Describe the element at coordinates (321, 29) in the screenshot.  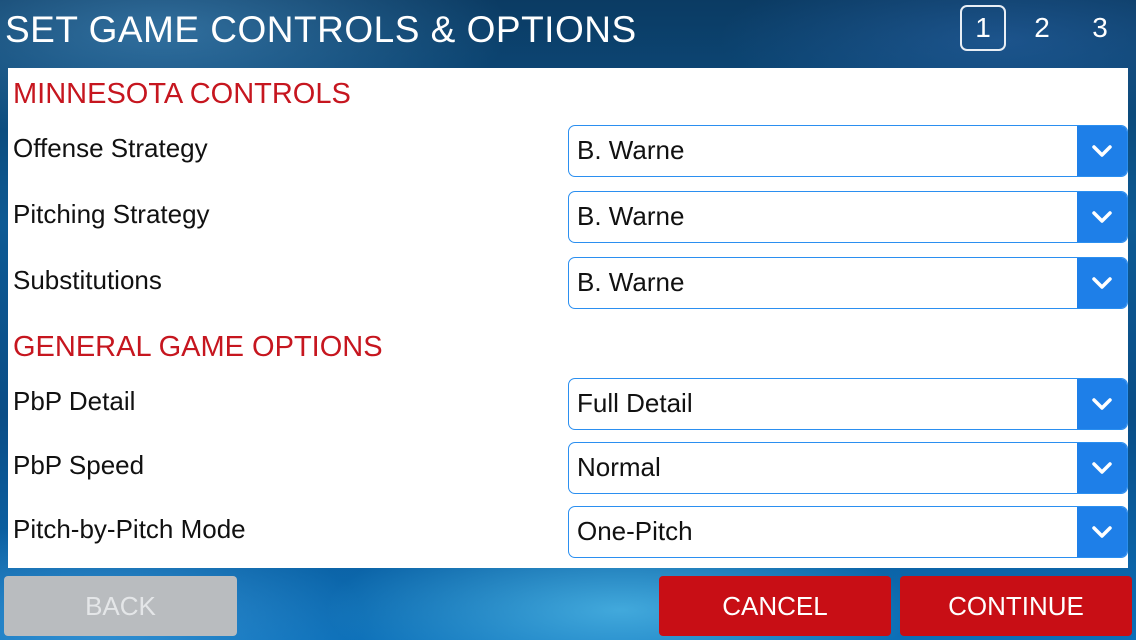
I see `page-title: SET GAME CONTROLS & OPTIONS` at that location.